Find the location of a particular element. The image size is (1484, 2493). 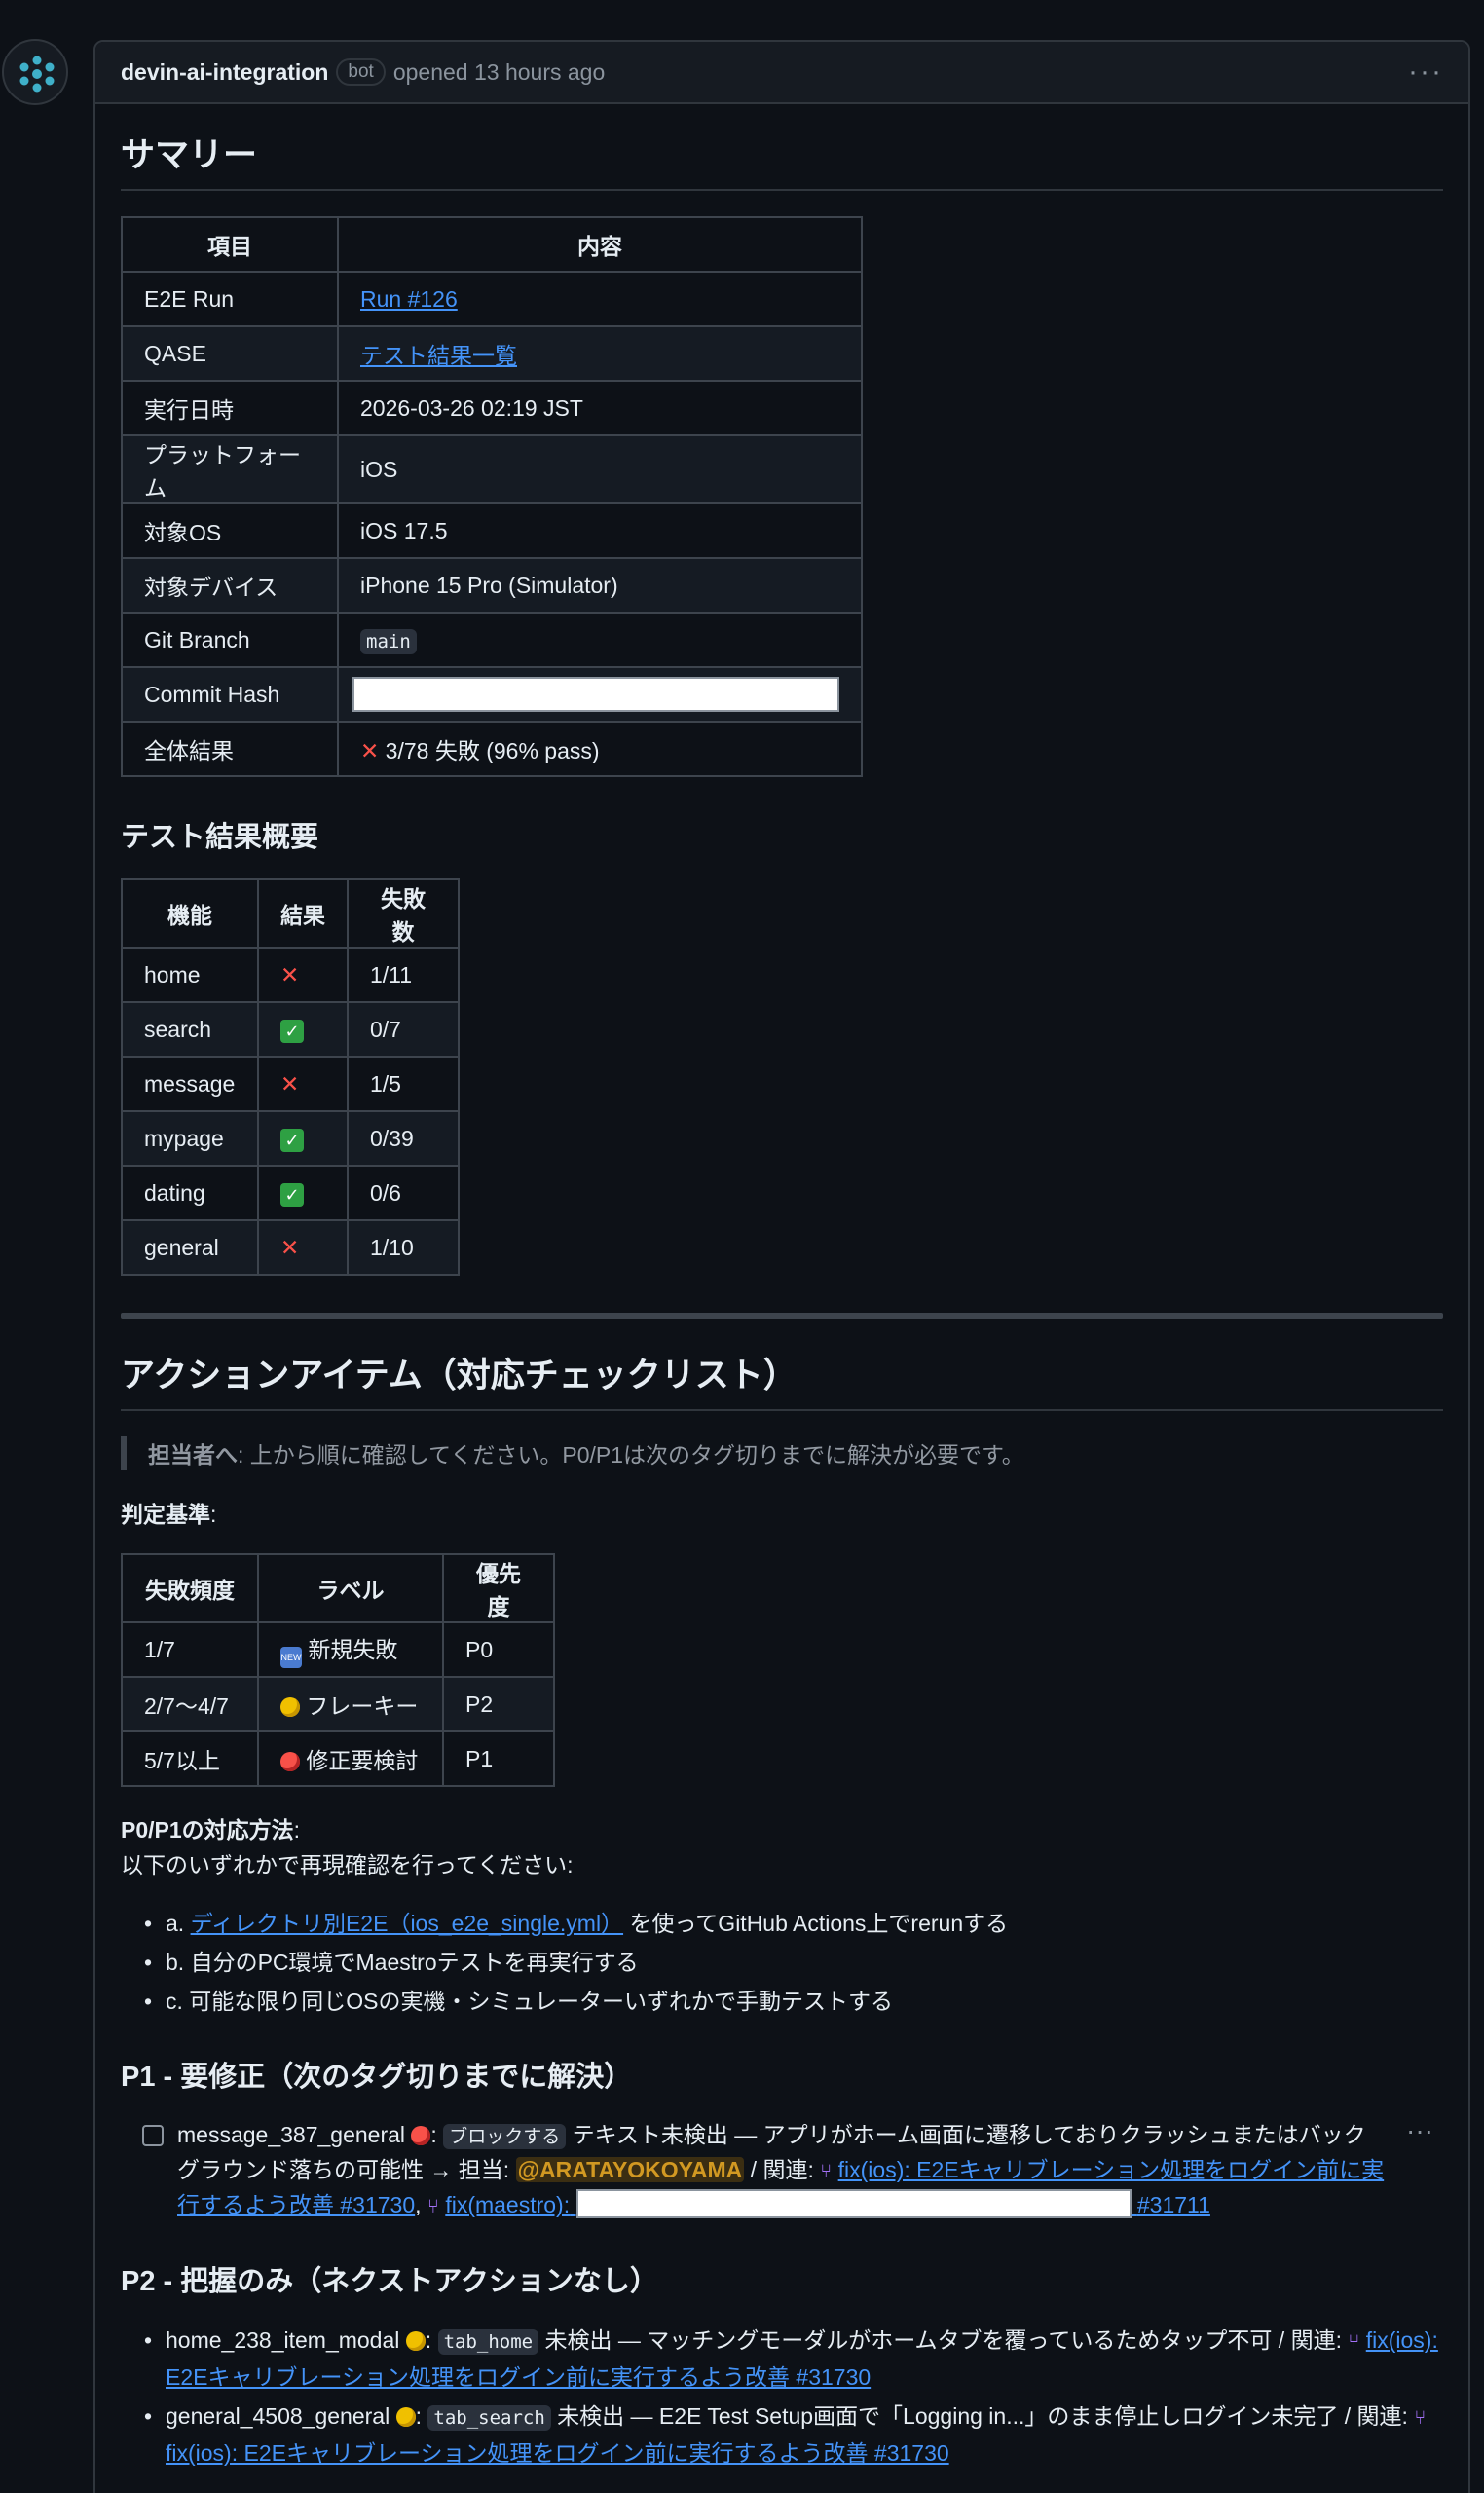

table-row: Git Branch main is located at coordinates (492, 640).